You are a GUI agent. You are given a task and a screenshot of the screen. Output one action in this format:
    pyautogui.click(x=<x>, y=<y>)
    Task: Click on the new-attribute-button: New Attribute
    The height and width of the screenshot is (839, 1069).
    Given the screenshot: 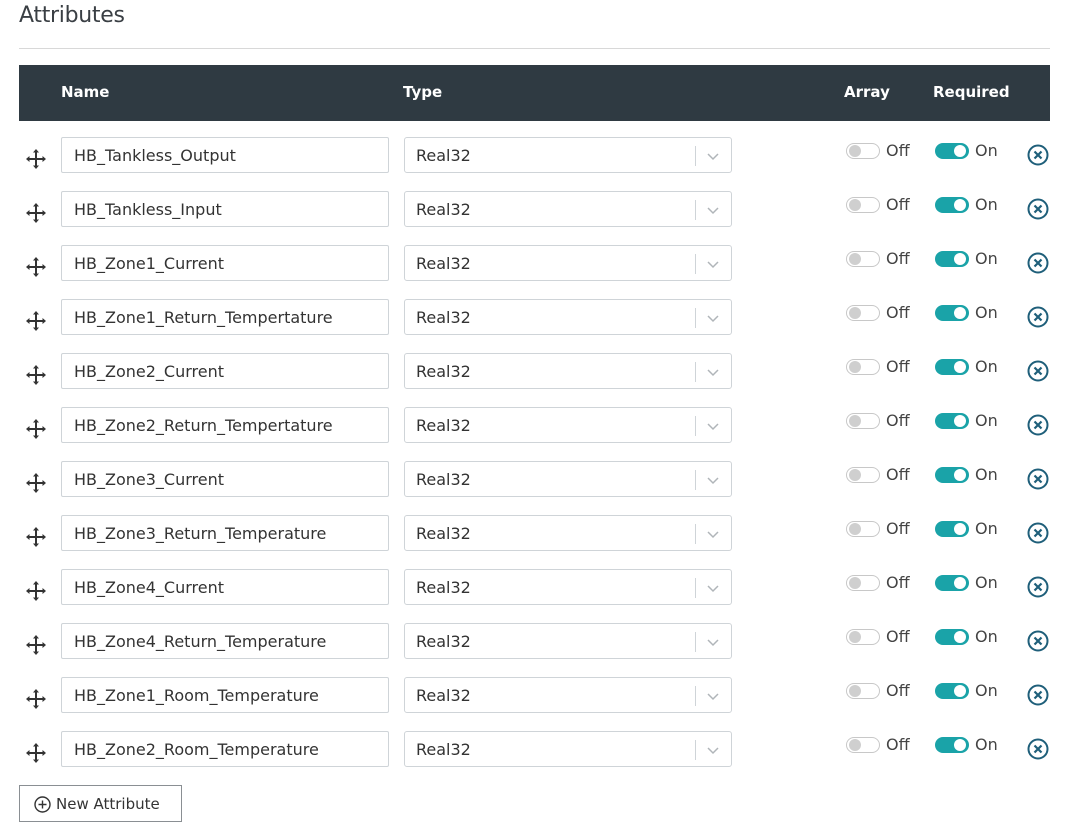 What is the action you would take?
    pyautogui.click(x=100, y=803)
    